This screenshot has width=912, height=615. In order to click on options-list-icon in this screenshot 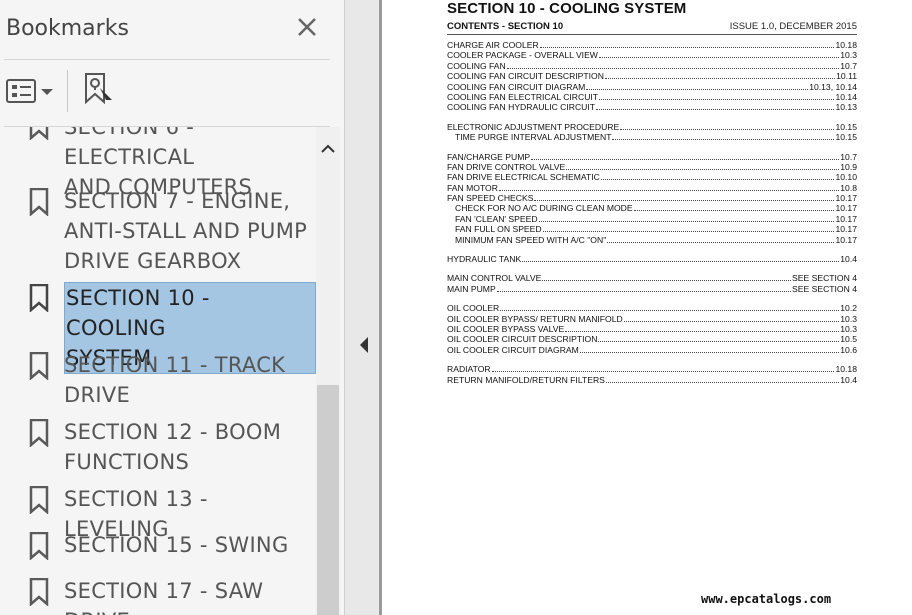, I will do `click(29, 91)`.